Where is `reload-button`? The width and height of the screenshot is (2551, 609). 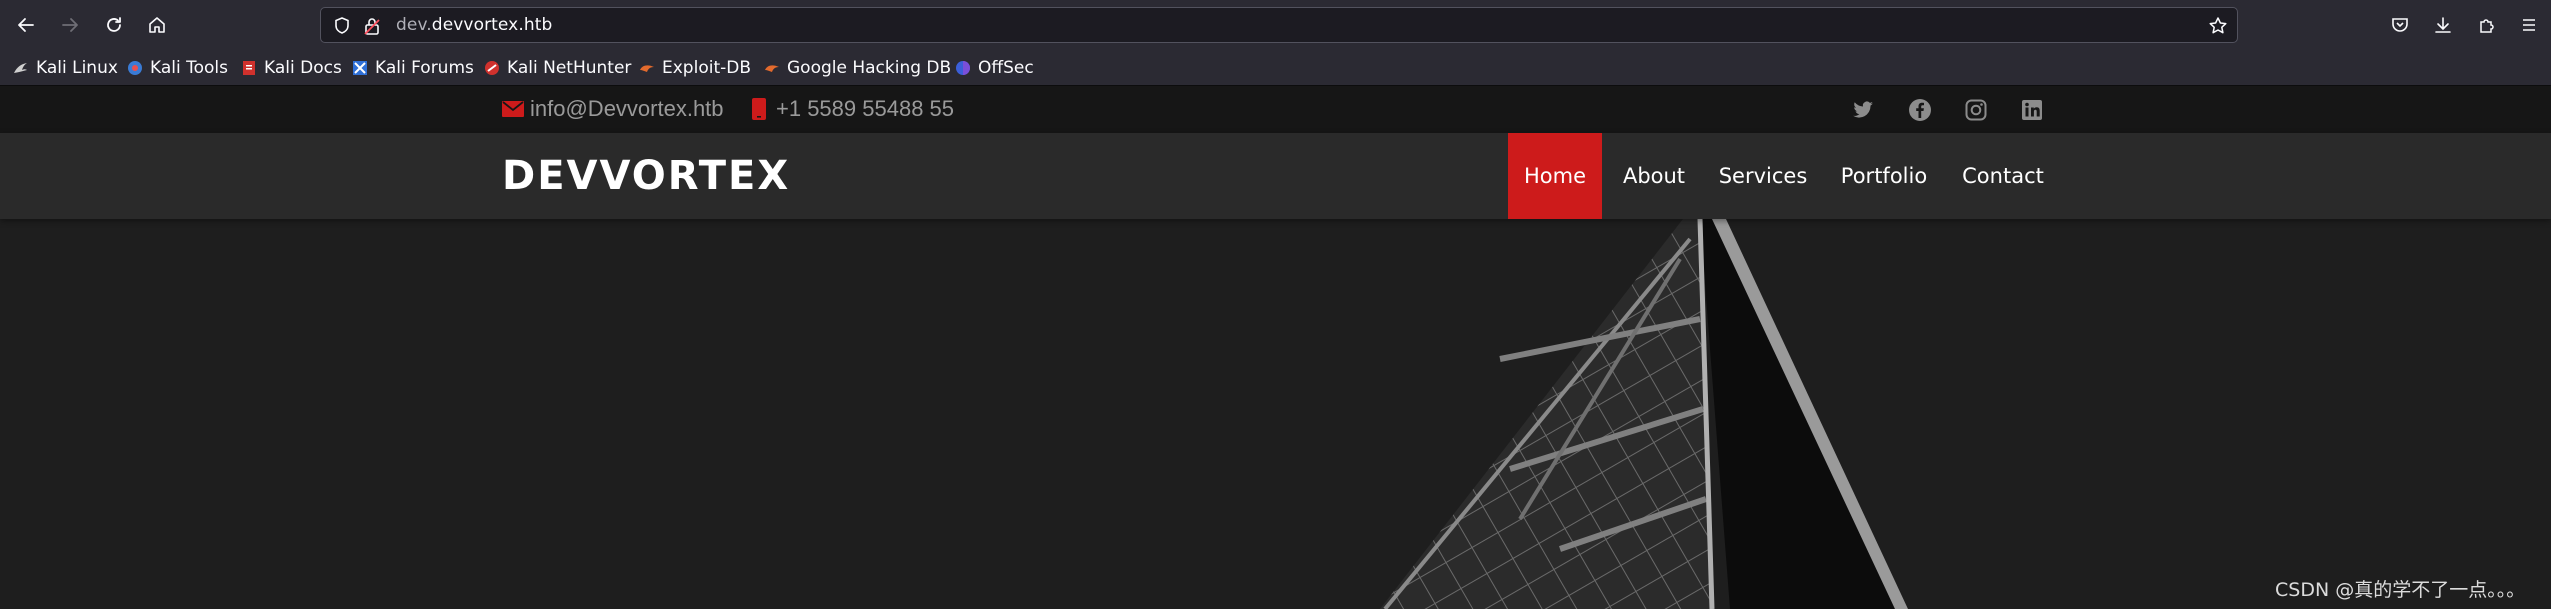
reload-button is located at coordinates (114, 25).